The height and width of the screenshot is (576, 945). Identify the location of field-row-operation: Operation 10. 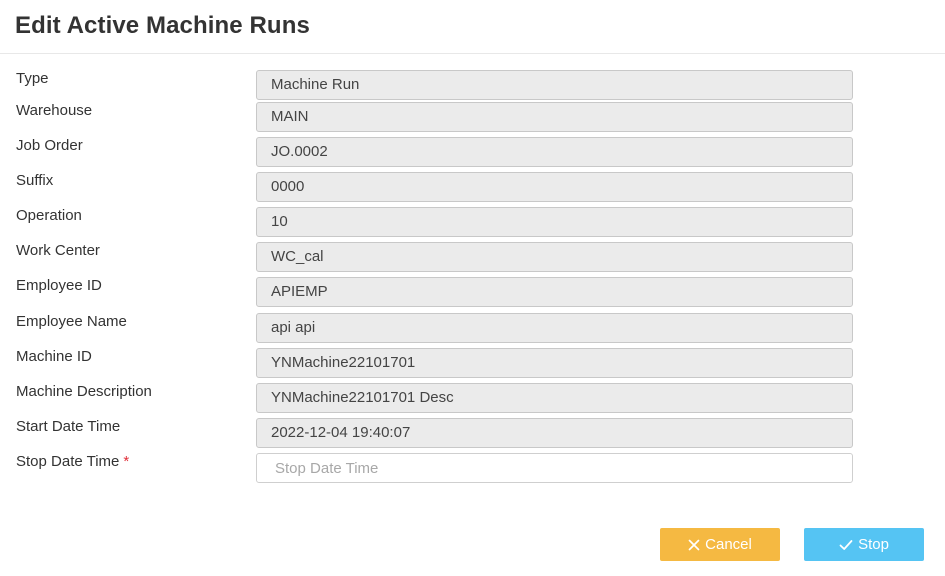
(472, 222).